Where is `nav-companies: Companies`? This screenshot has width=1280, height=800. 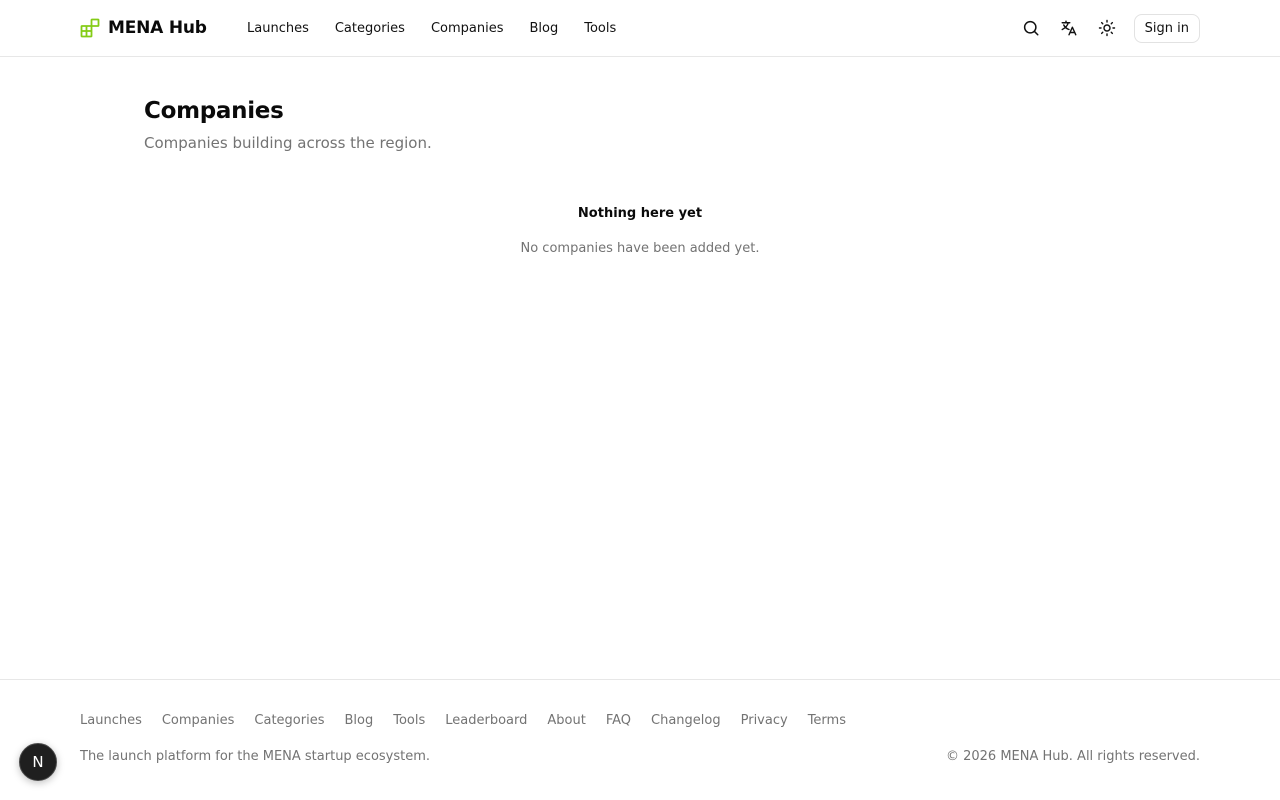
nav-companies: Companies is located at coordinates (467, 28).